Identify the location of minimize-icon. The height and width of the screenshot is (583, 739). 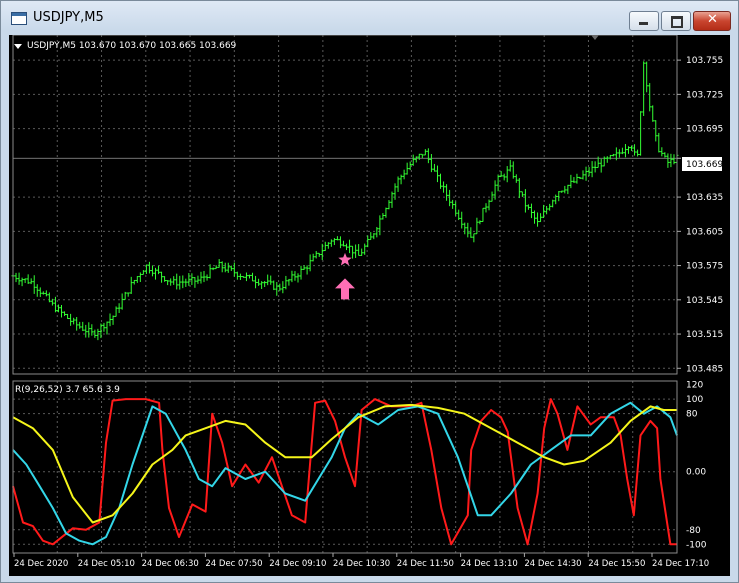
(643, 23).